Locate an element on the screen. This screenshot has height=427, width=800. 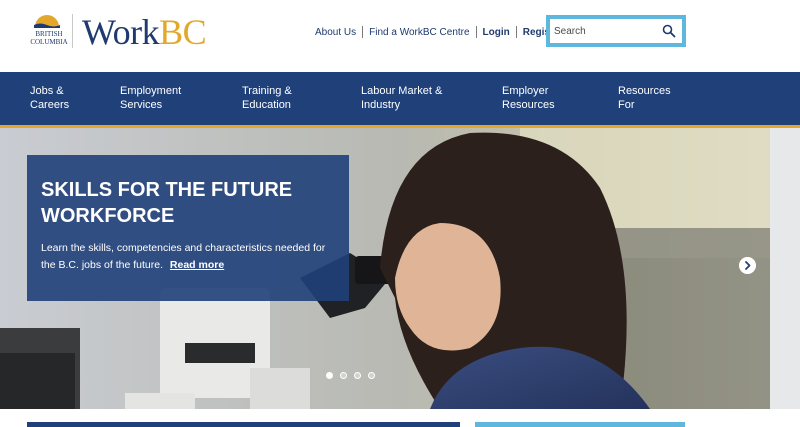
province-line-1: BRITISH is located at coordinates (49, 34).